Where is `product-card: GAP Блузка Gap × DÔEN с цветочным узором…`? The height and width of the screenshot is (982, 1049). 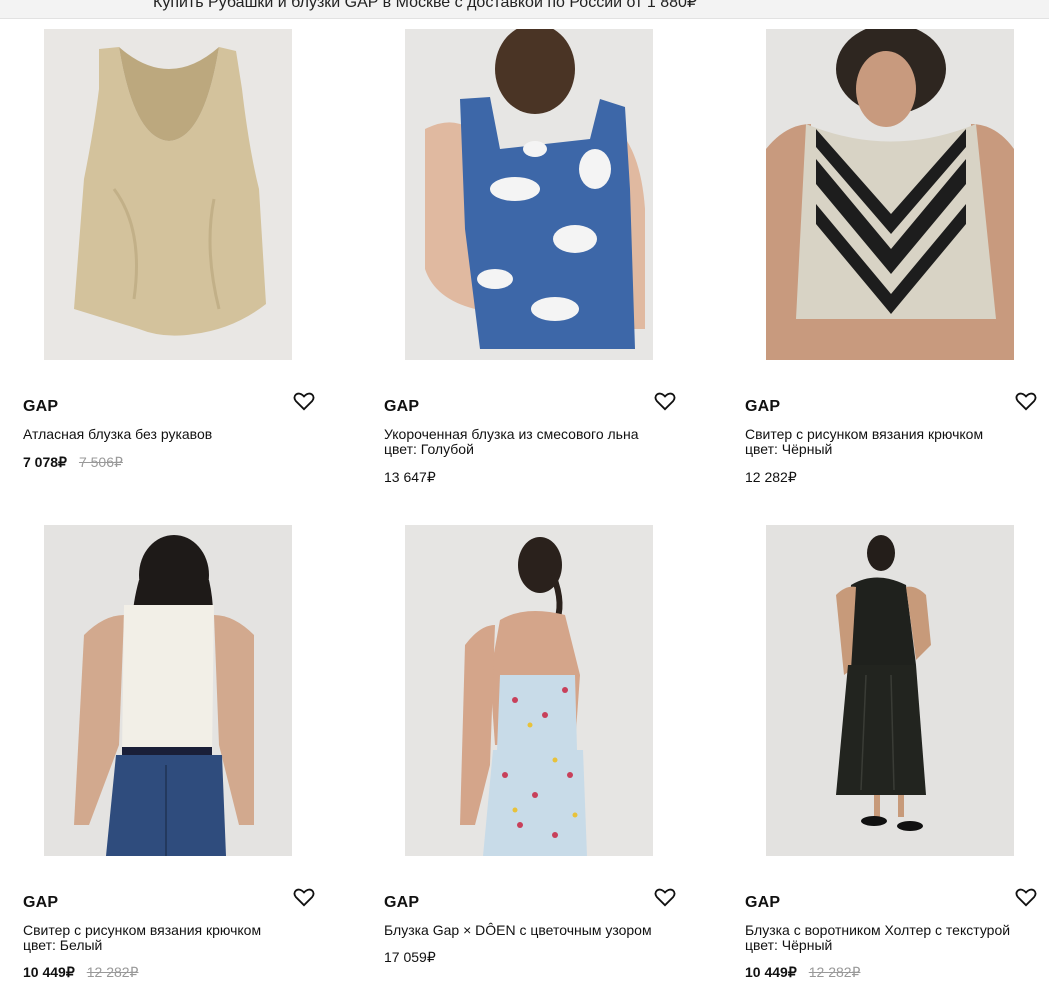
product-card: GAP Блузка Gap × DÔEN с цветочным узором… is located at coordinates (549, 753).